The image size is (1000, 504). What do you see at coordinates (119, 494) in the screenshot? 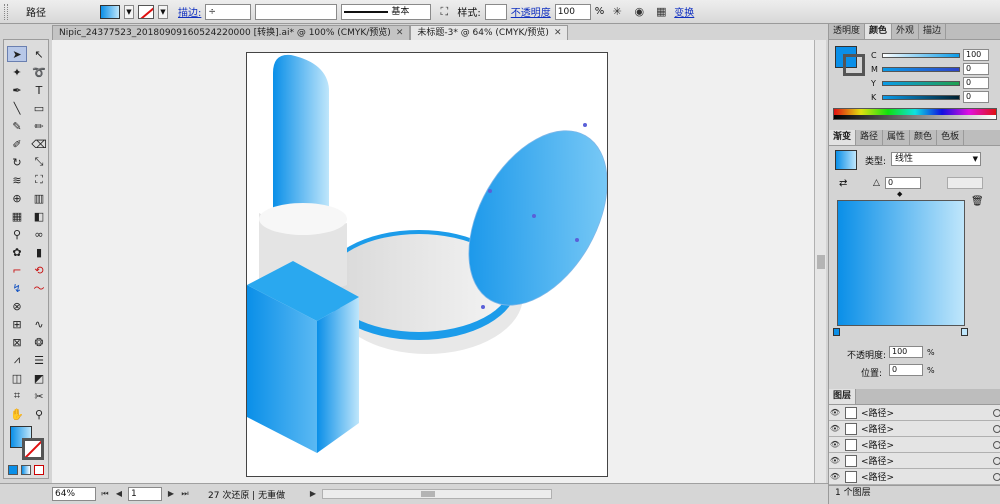
I see `prev-page-icon: ◀` at bounding box center [119, 494].